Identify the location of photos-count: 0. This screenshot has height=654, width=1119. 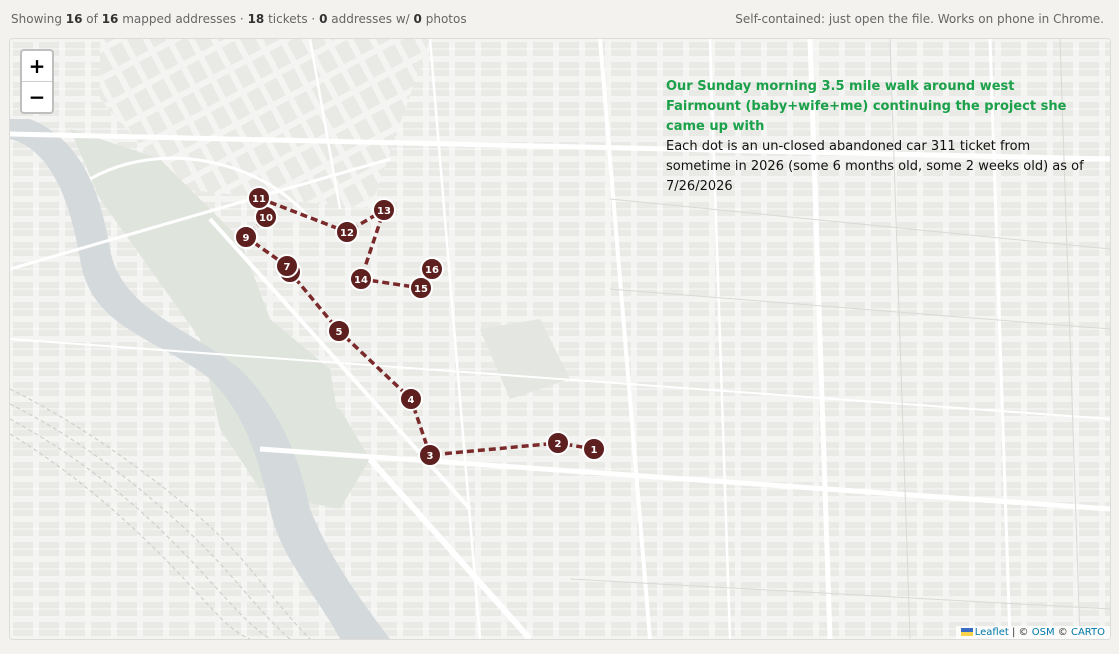
(417, 19).